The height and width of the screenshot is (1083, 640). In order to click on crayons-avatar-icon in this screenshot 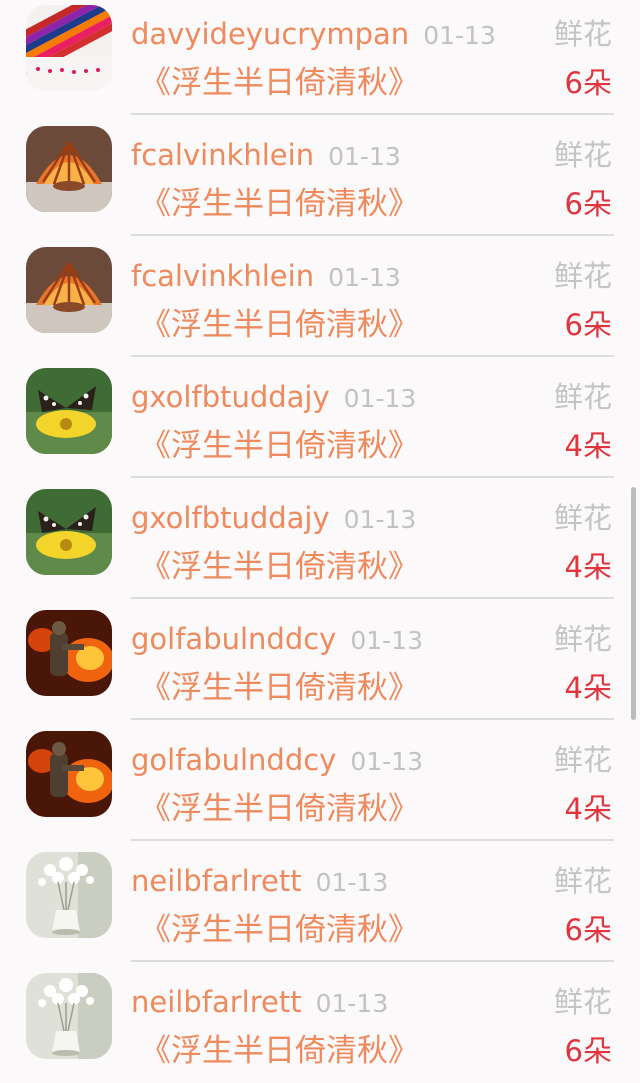, I will do `click(69, 48)`.